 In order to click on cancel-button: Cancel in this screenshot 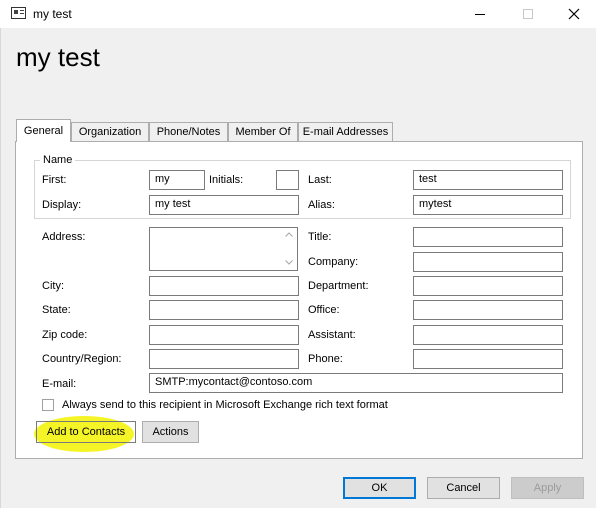, I will do `click(463, 488)`.